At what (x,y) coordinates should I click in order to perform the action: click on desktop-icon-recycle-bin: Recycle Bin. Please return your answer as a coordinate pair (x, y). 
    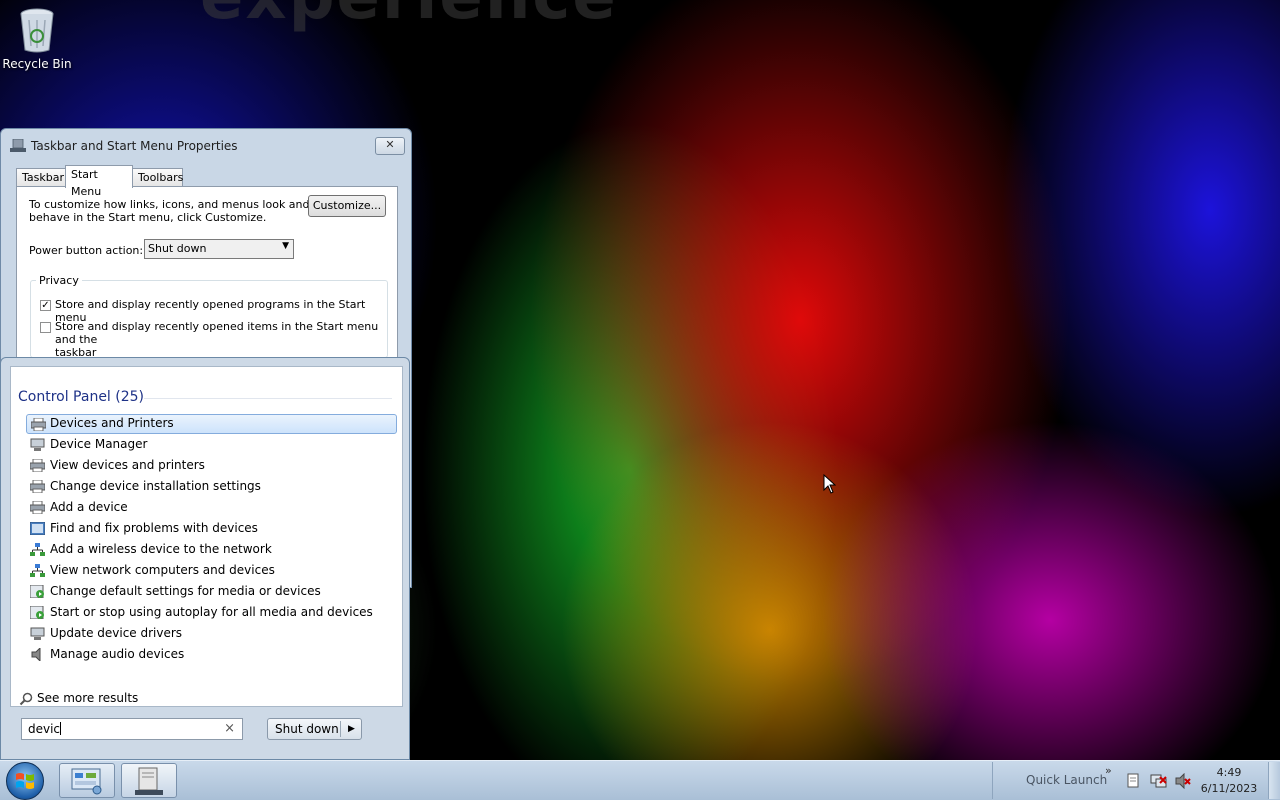
    Looking at the image, I should click on (37, 38).